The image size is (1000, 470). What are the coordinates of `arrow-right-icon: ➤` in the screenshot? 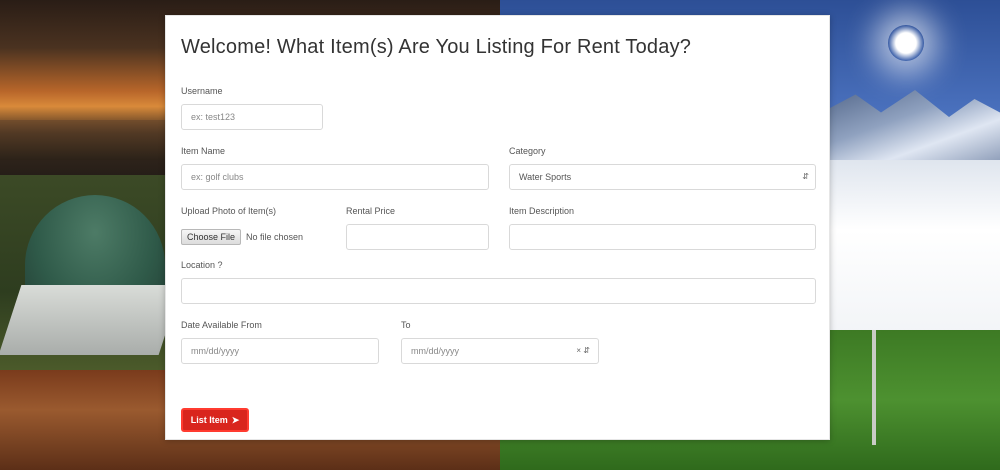 It's located at (235, 419).